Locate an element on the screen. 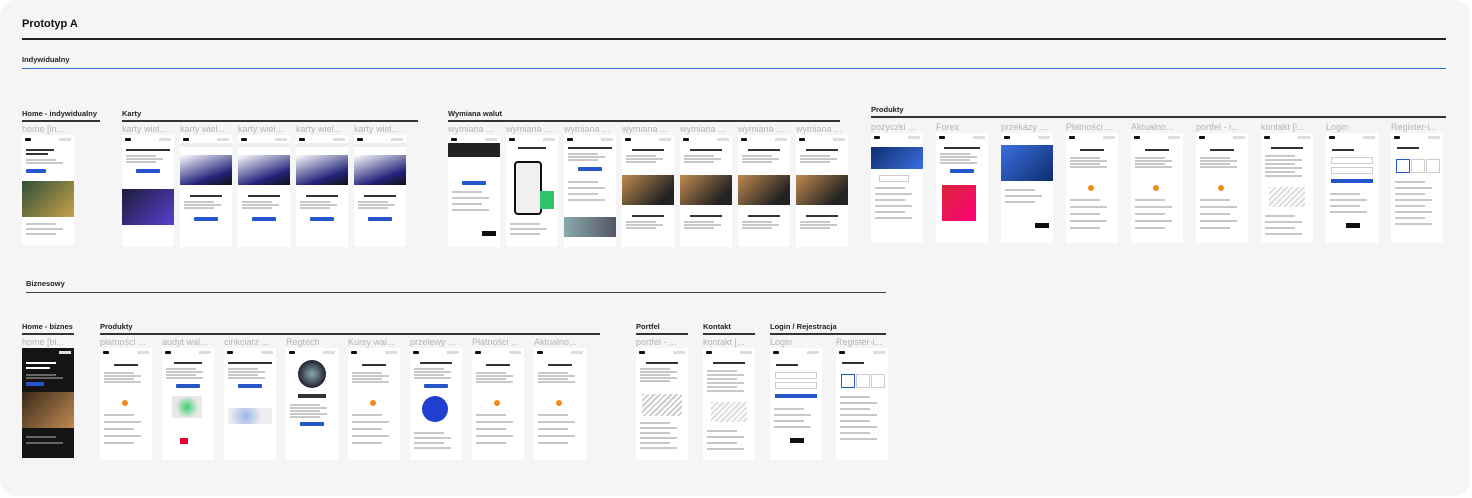 This screenshot has width=1472, height=498. illustration is located at coordinates (1287, 197).